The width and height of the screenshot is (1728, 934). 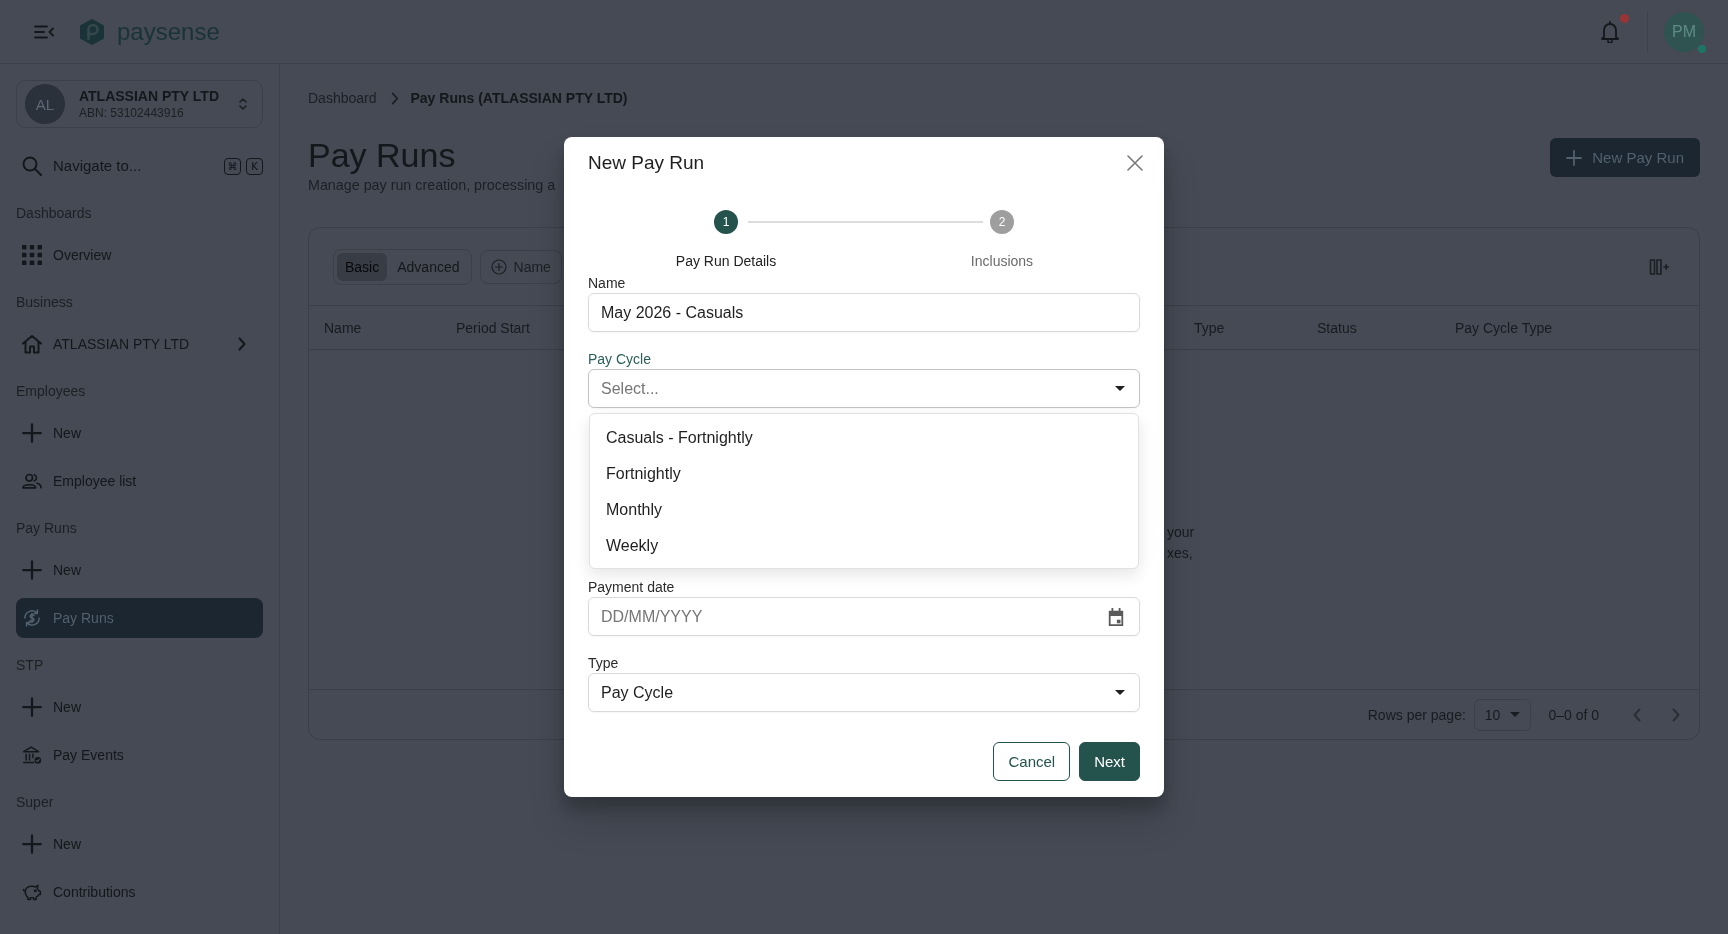 I want to click on menu-option: Weekly, so click(x=864, y=546).